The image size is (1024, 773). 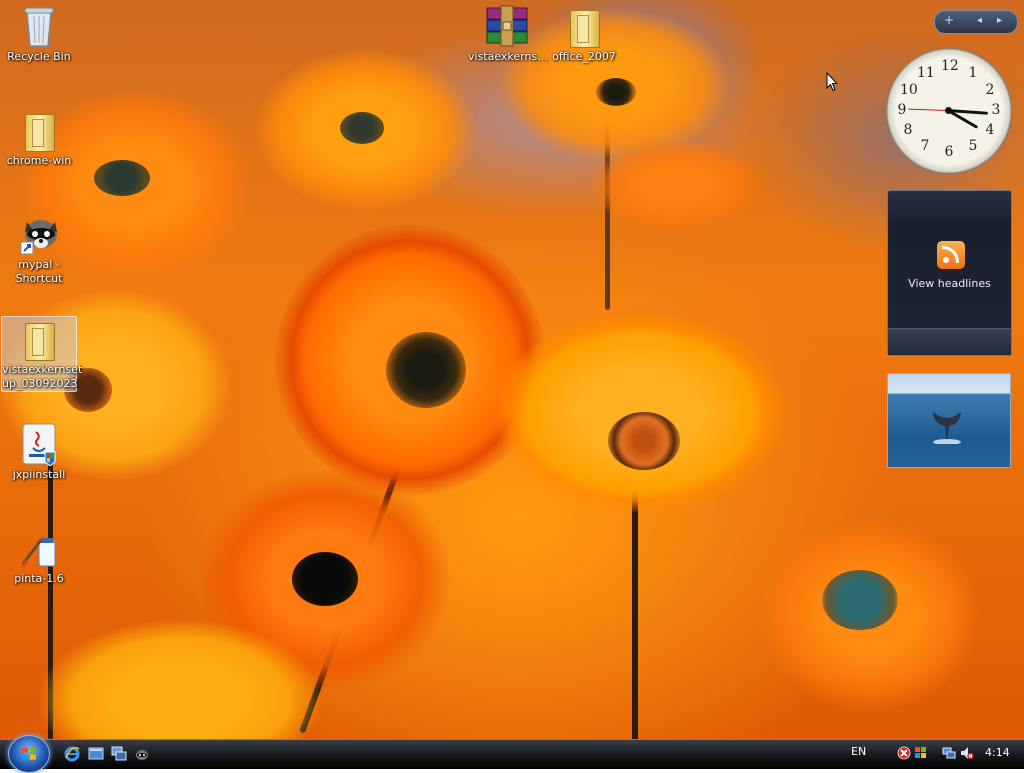 What do you see at coordinates (996, 110) in the screenshot?
I see `clock-number: 3` at bounding box center [996, 110].